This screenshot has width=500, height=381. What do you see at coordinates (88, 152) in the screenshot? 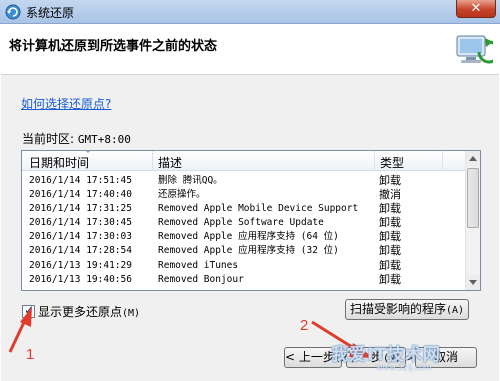
I see `sort-caret-icon` at bounding box center [88, 152].